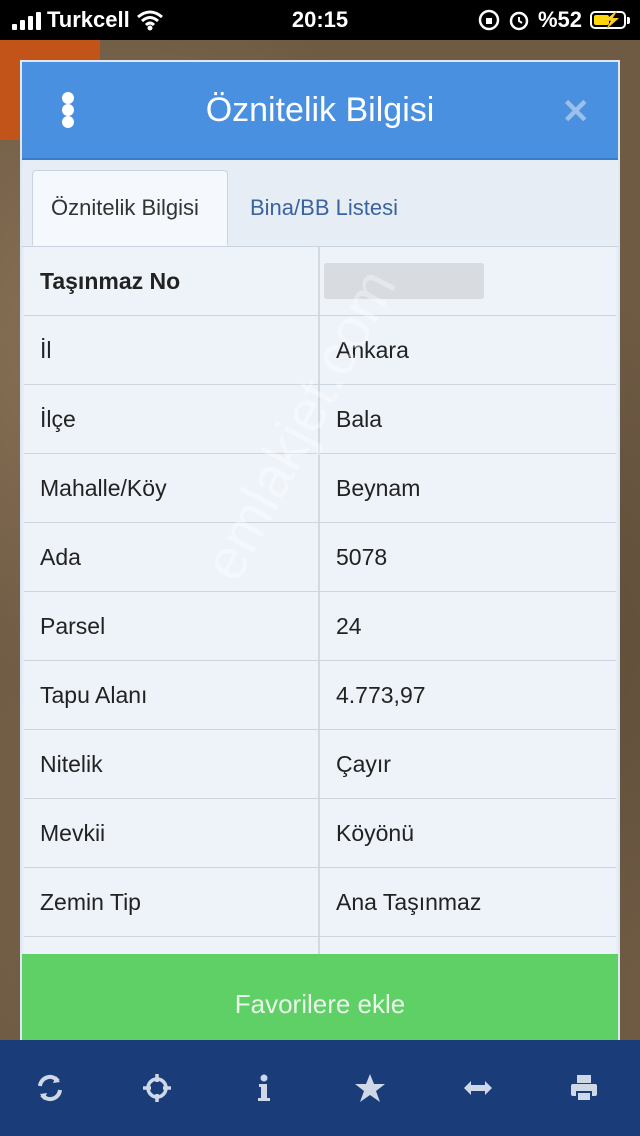  I want to click on table-row: İlçe Bala, so click(320, 419).